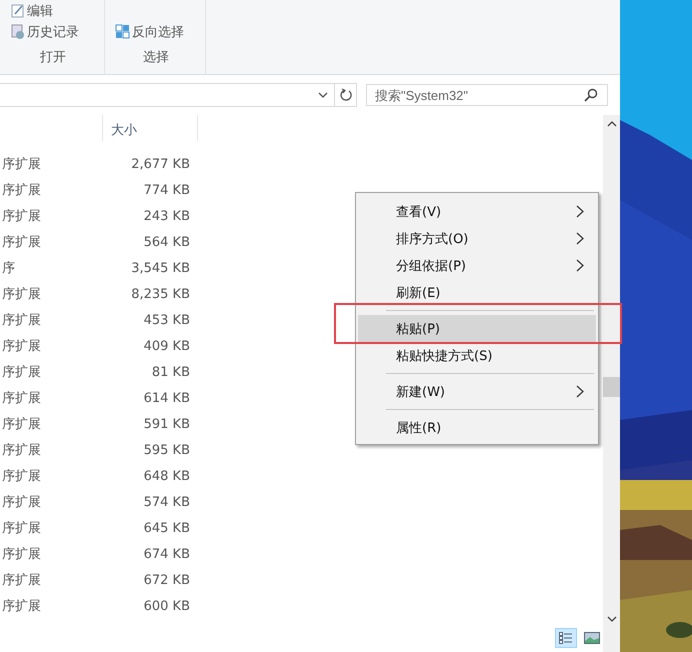 The image size is (692, 652). Describe the element at coordinates (53, 58) in the screenshot. I see `group-label: 打开` at that location.